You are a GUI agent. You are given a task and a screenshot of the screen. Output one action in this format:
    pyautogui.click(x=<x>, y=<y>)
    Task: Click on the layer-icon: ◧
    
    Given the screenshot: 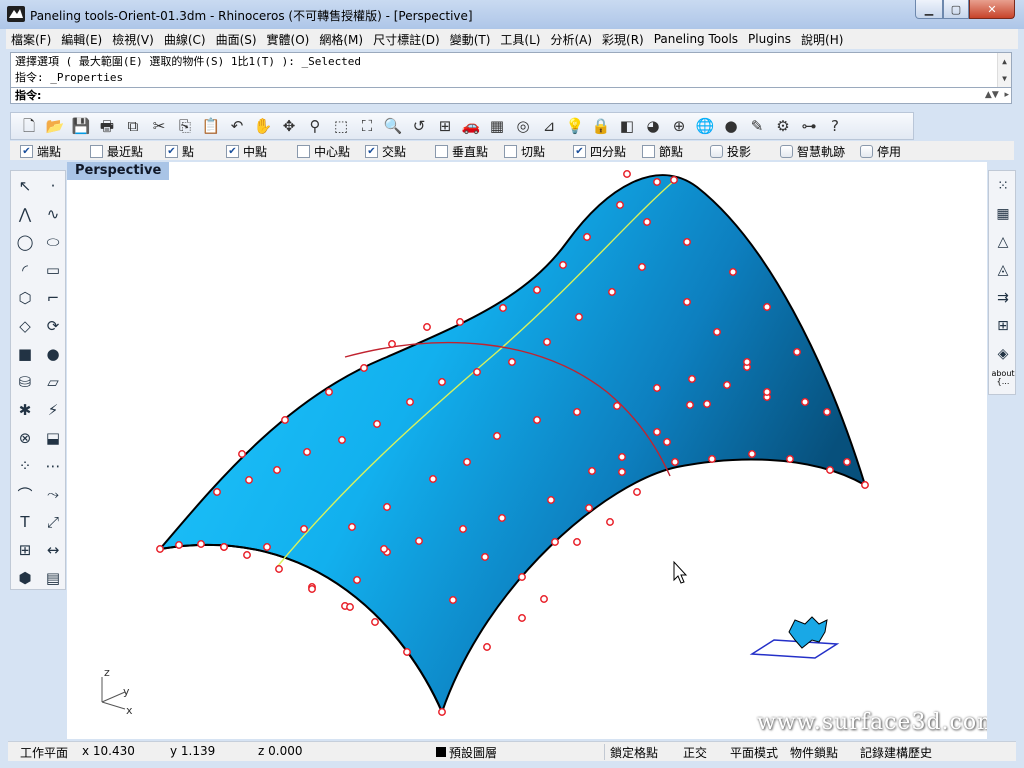 What is the action you would take?
    pyautogui.click(x=627, y=126)
    